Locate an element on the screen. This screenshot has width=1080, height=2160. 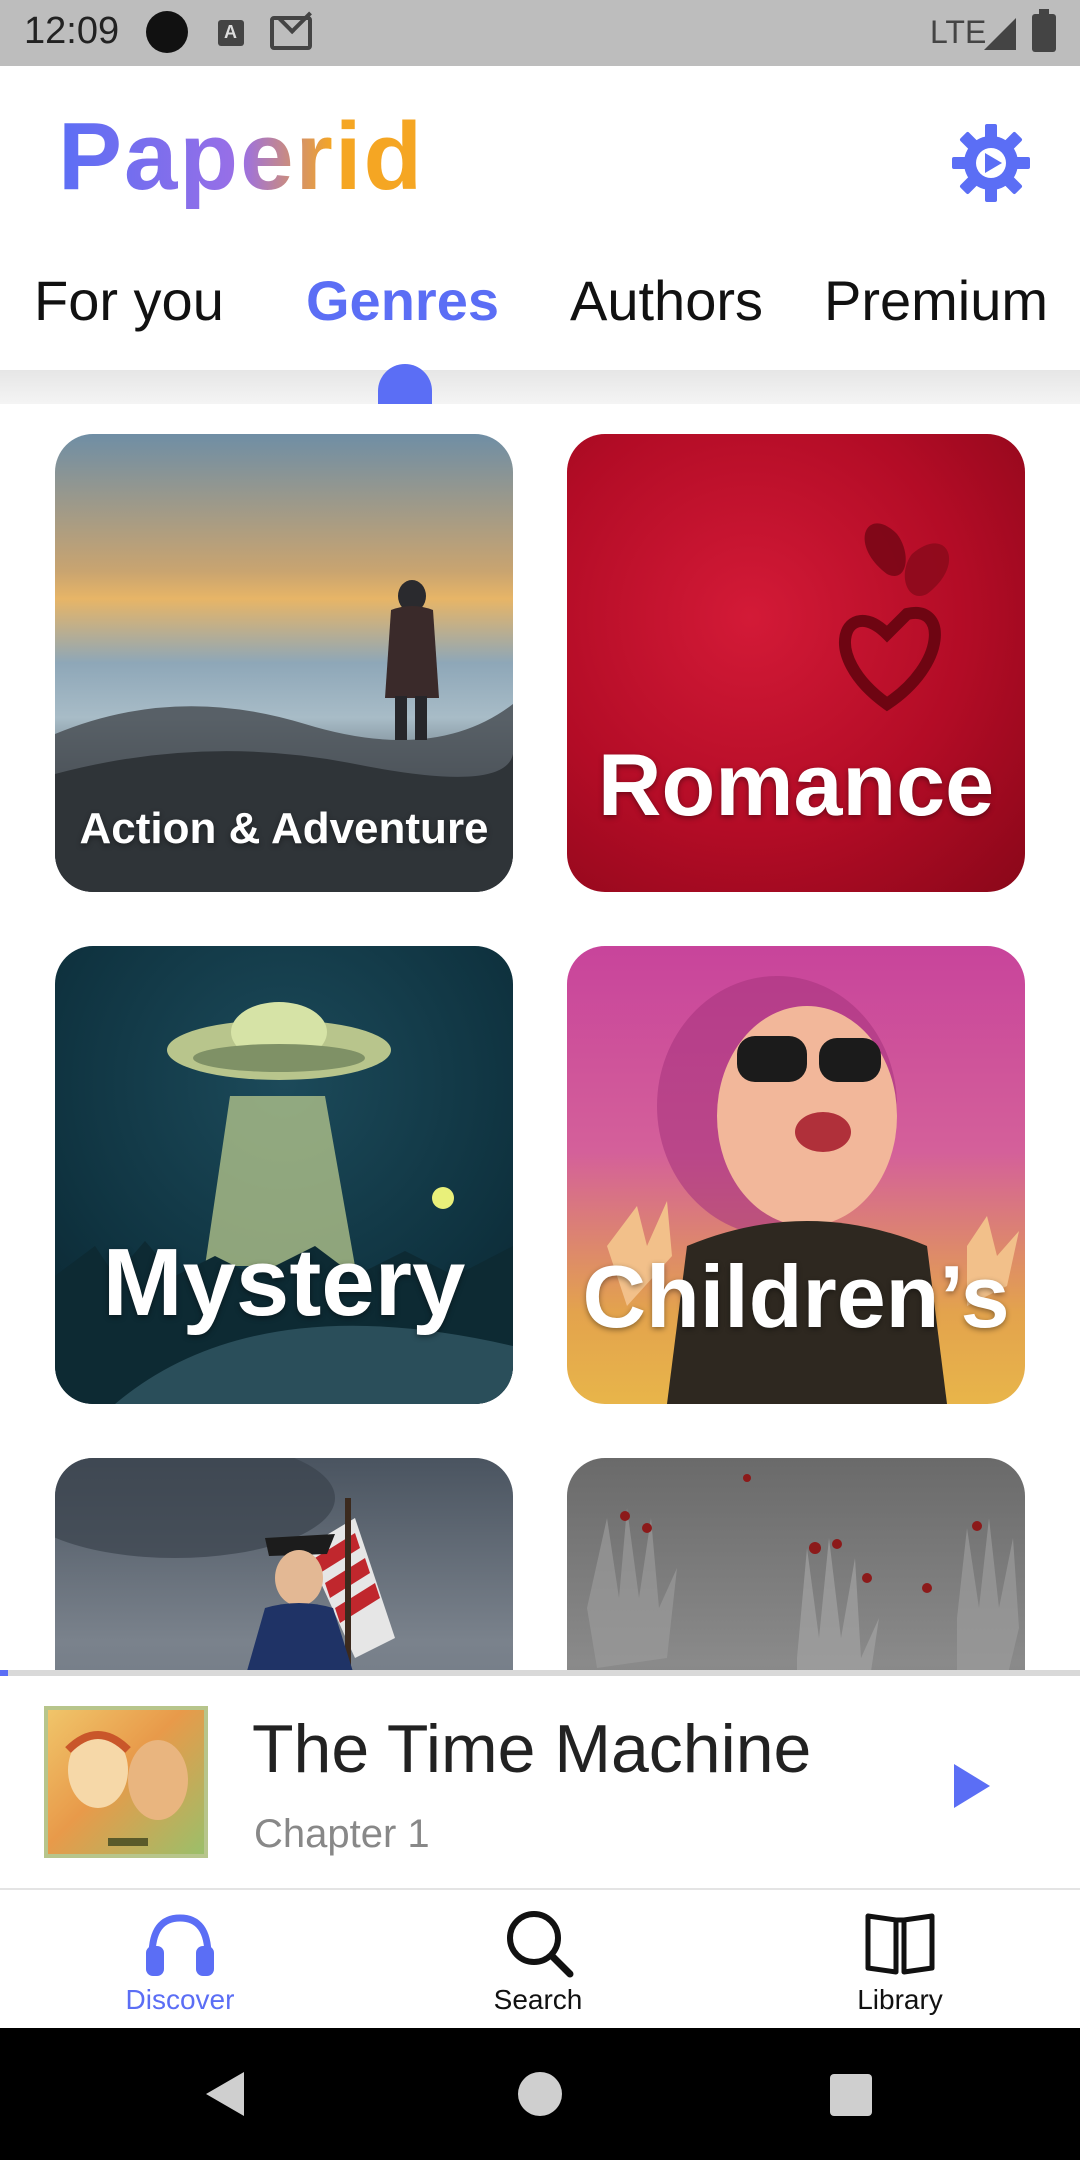
colonial-soldier-image is located at coordinates (225, 1564).